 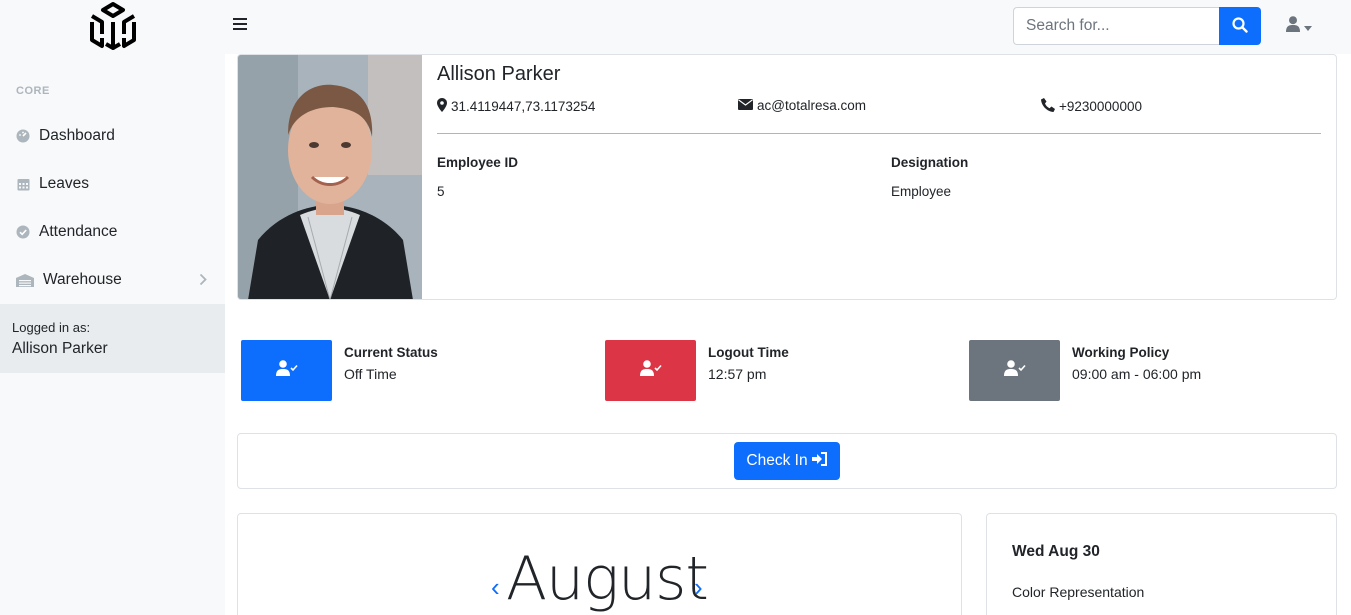 What do you see at coordinates (478, 162) in the screenshot?
I see `employee-id-label: Employee ID` at bounding box center [478, 162].